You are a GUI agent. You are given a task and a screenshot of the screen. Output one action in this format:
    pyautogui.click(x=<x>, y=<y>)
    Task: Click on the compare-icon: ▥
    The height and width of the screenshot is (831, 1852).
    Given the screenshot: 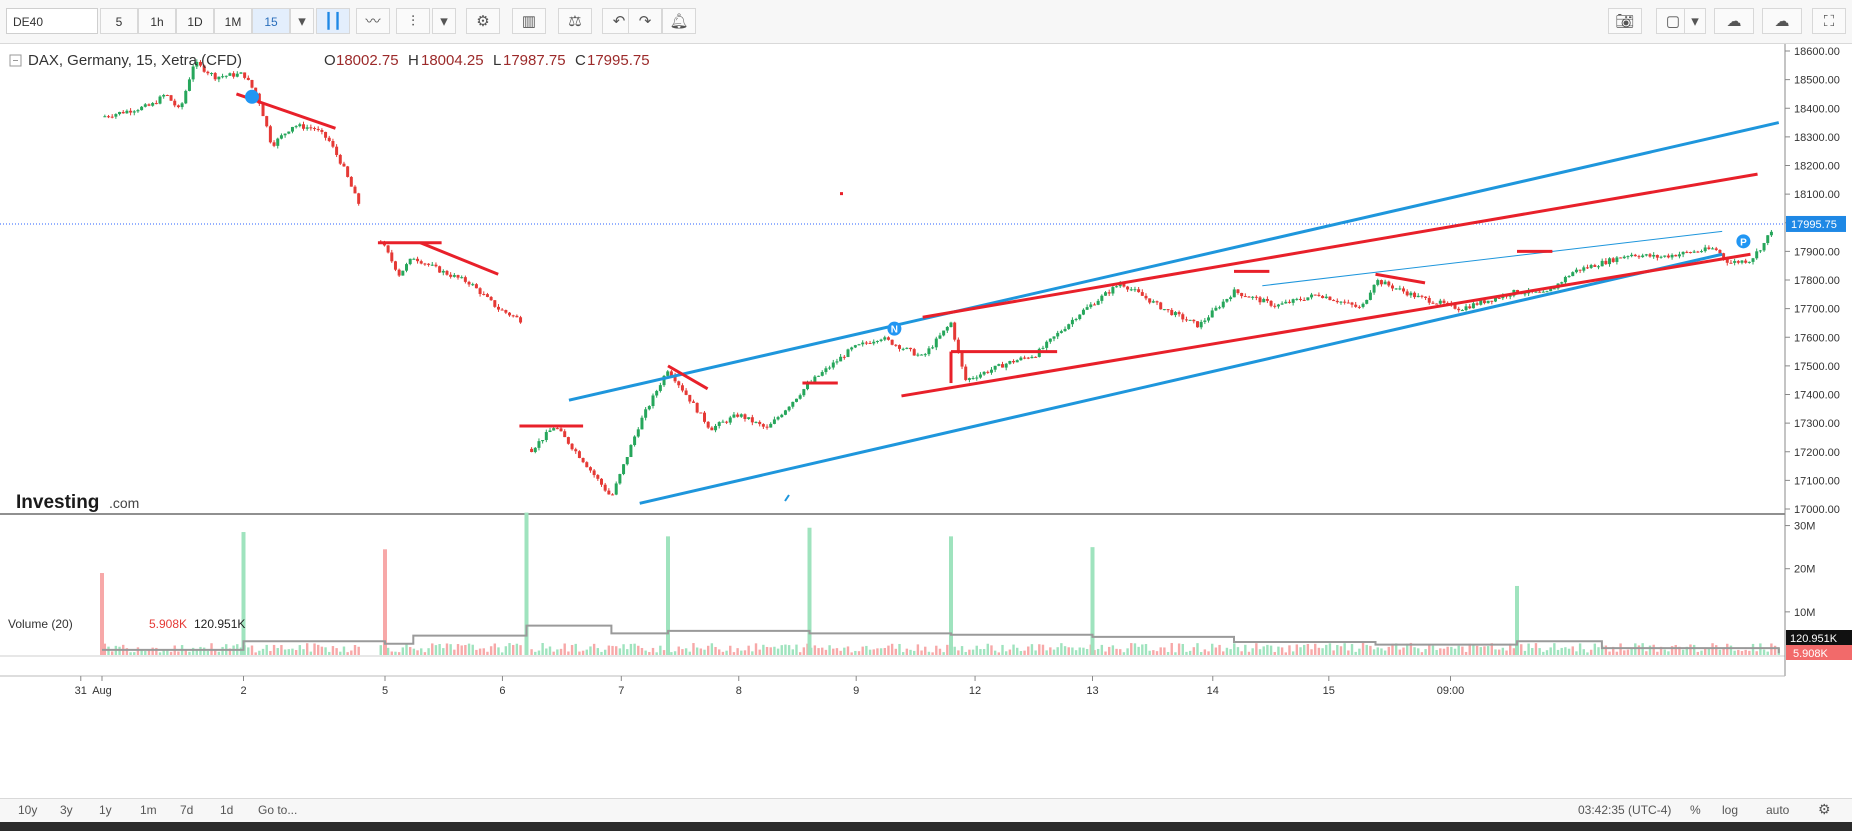 What is the action you would take?
    pyautogui.click(x=529, y=21)
    